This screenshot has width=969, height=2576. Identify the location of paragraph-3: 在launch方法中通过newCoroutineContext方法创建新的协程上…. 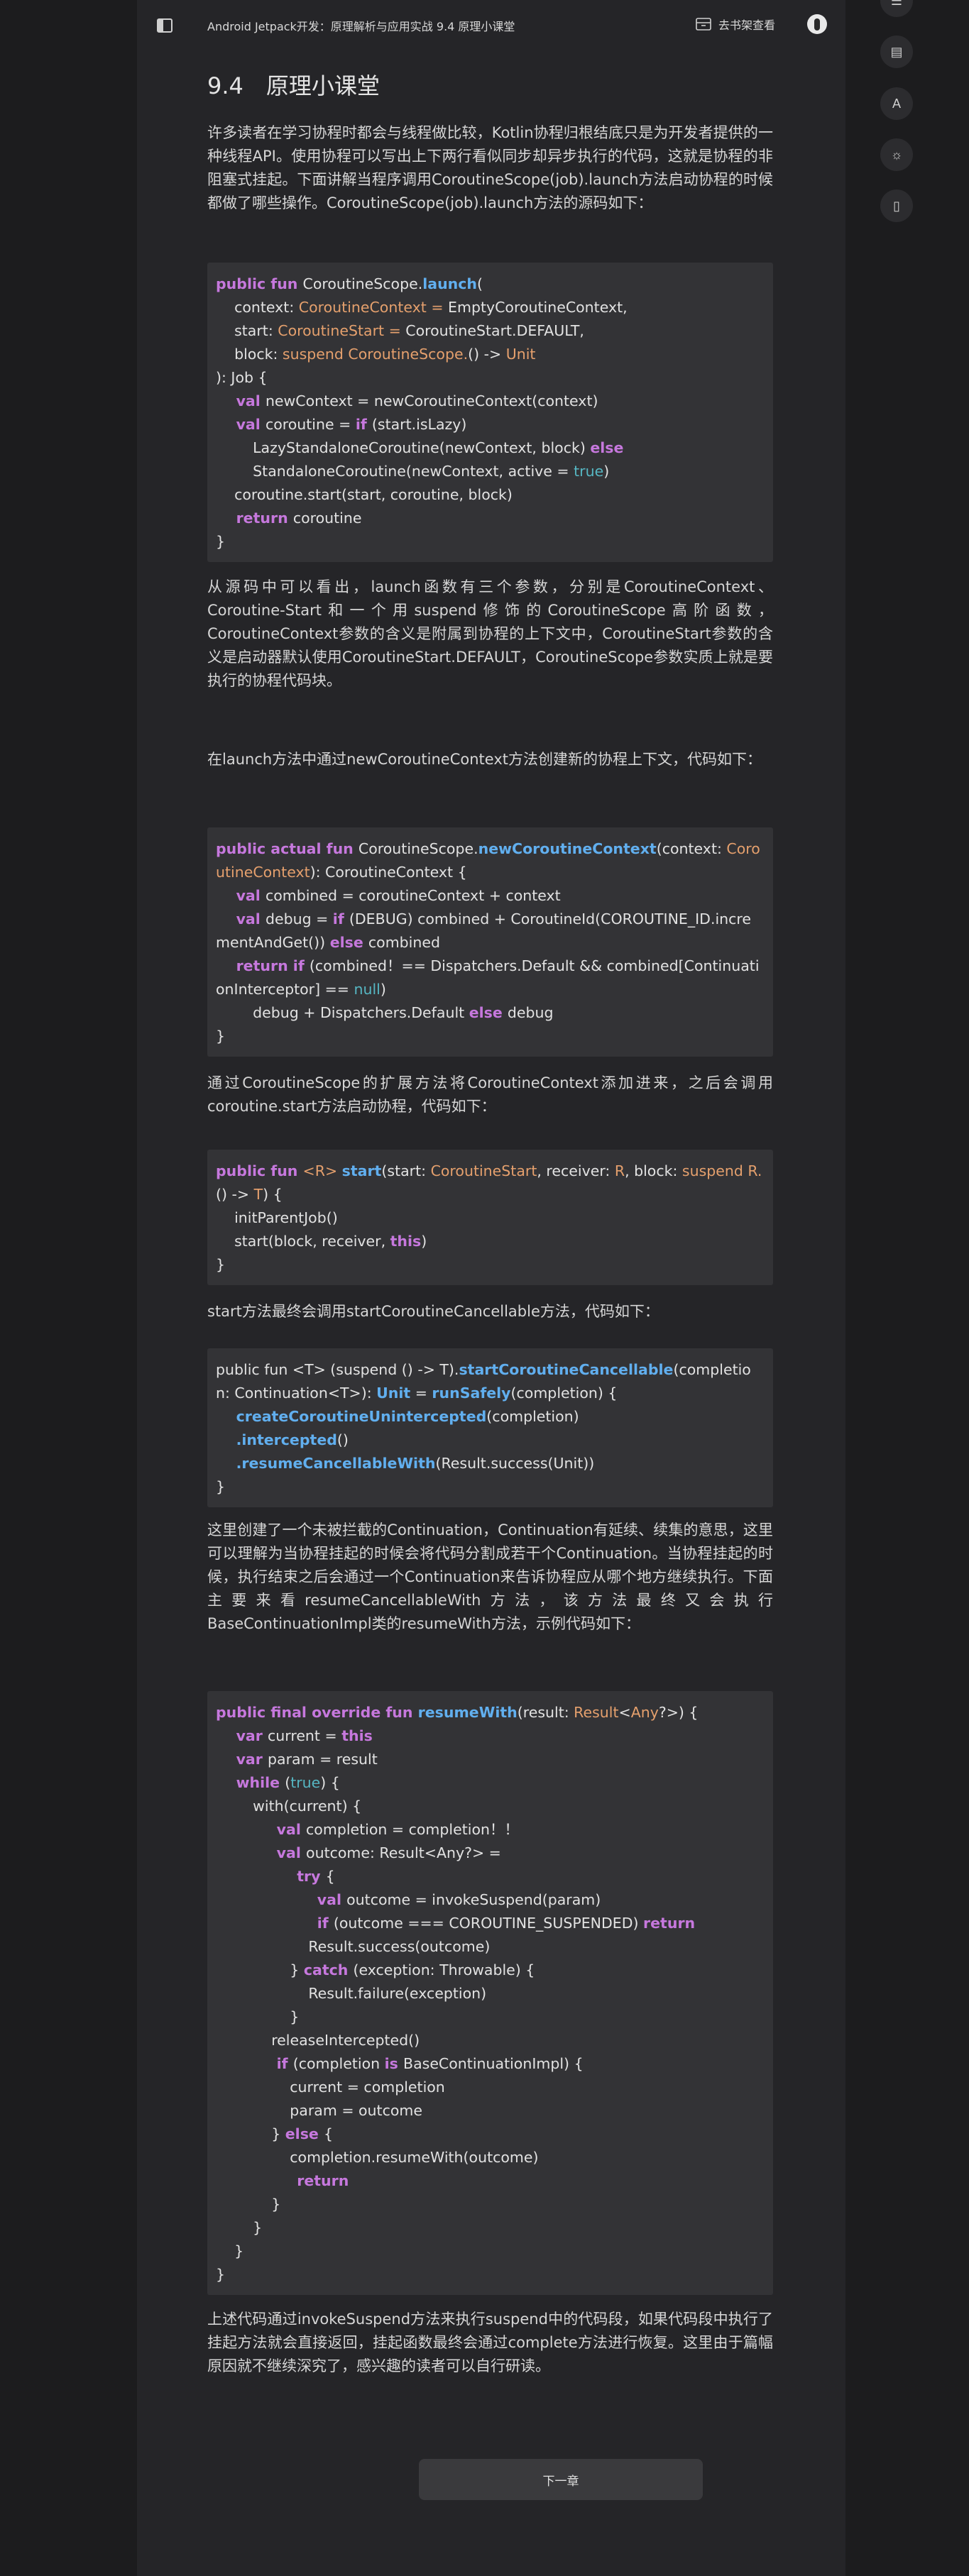
(484, 759).